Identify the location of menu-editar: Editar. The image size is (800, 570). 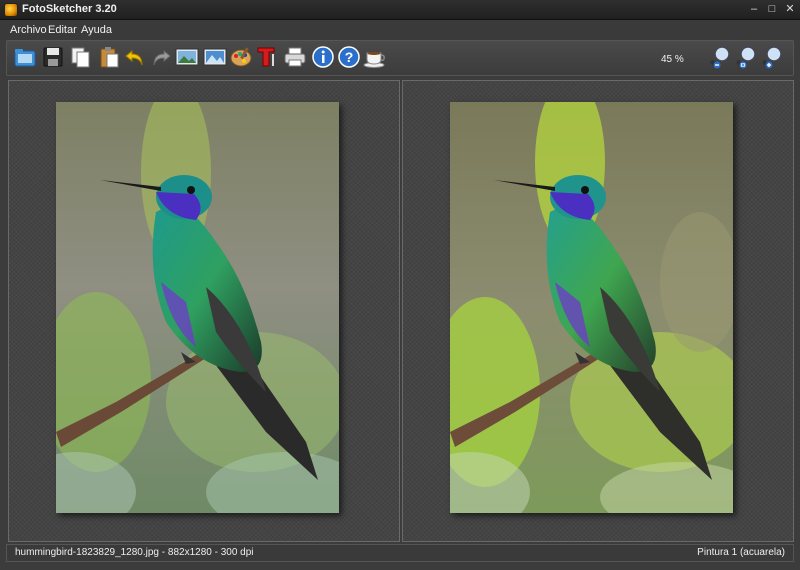
(62, 30).